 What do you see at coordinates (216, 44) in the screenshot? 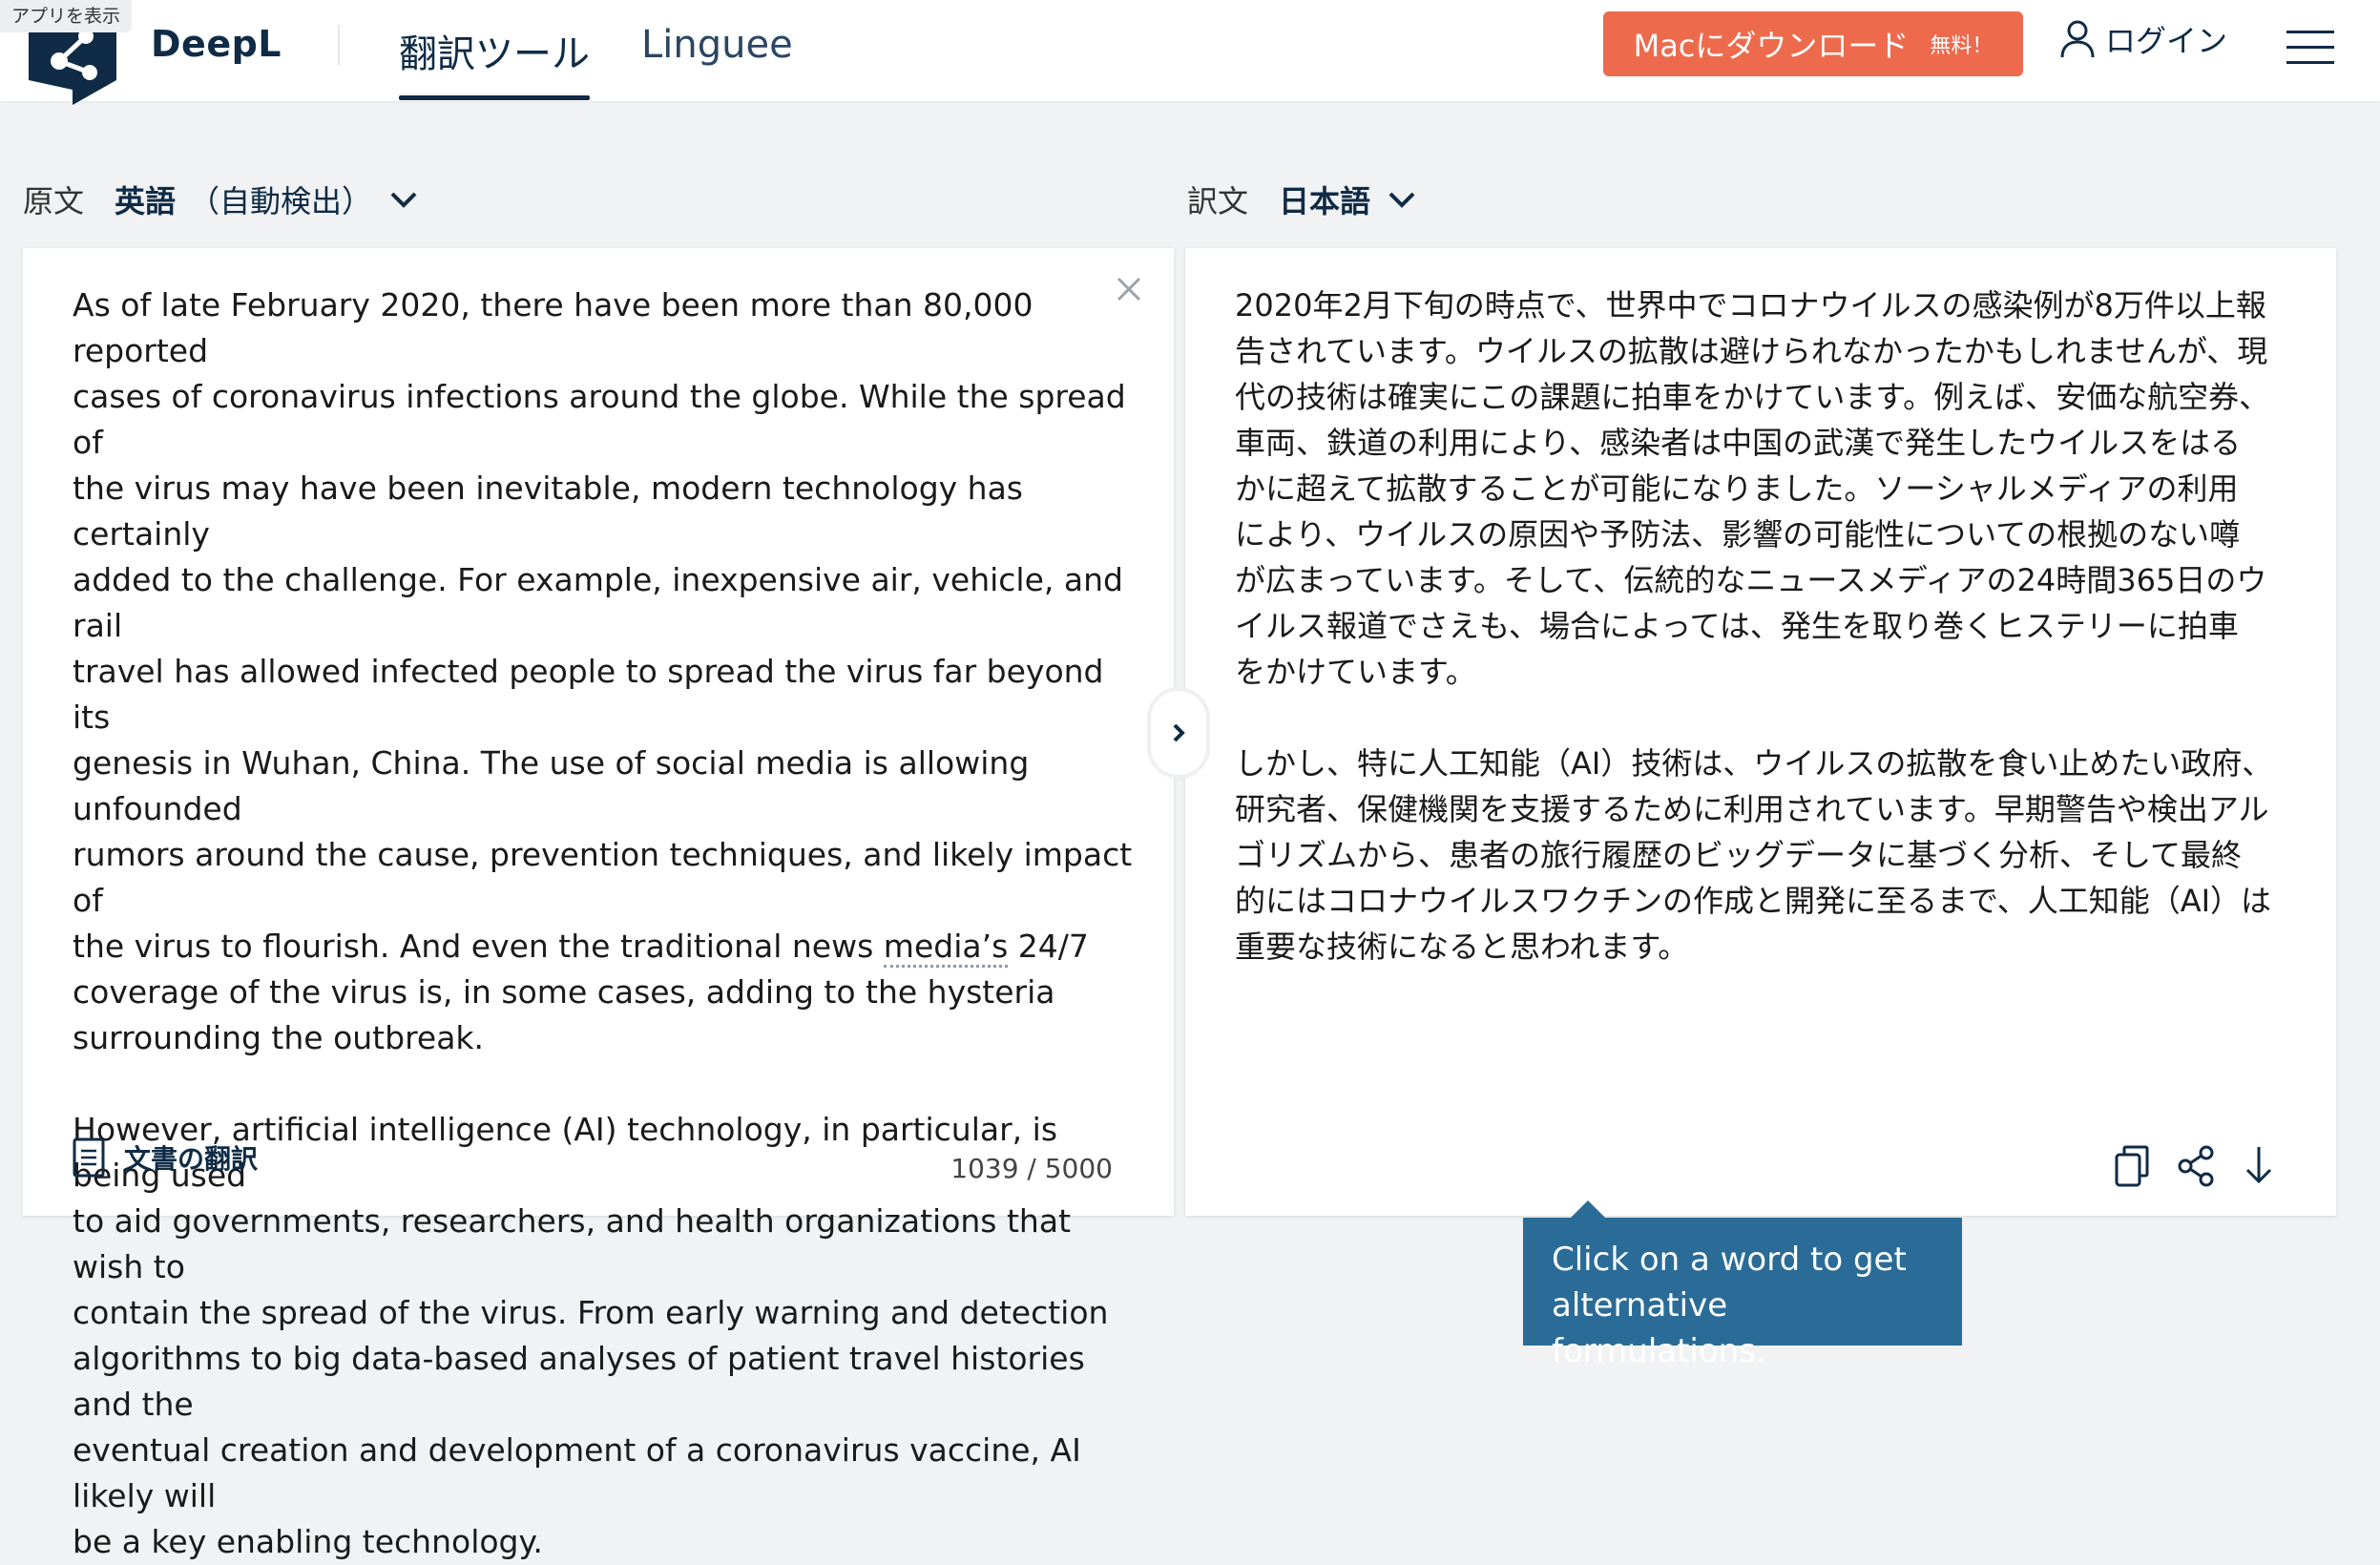
I see `brand-name: DeepL` at bounding box center [216, 44].